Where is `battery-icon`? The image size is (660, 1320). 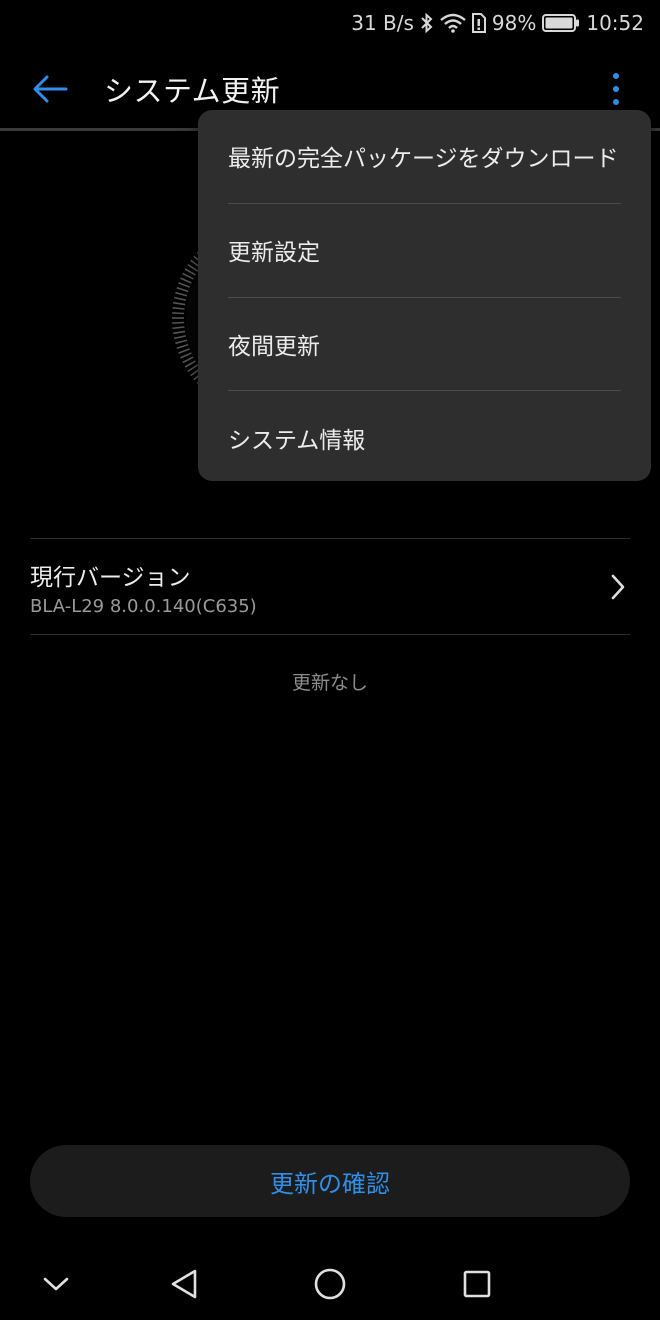
battery-icon is located at coordinates (561, 23).